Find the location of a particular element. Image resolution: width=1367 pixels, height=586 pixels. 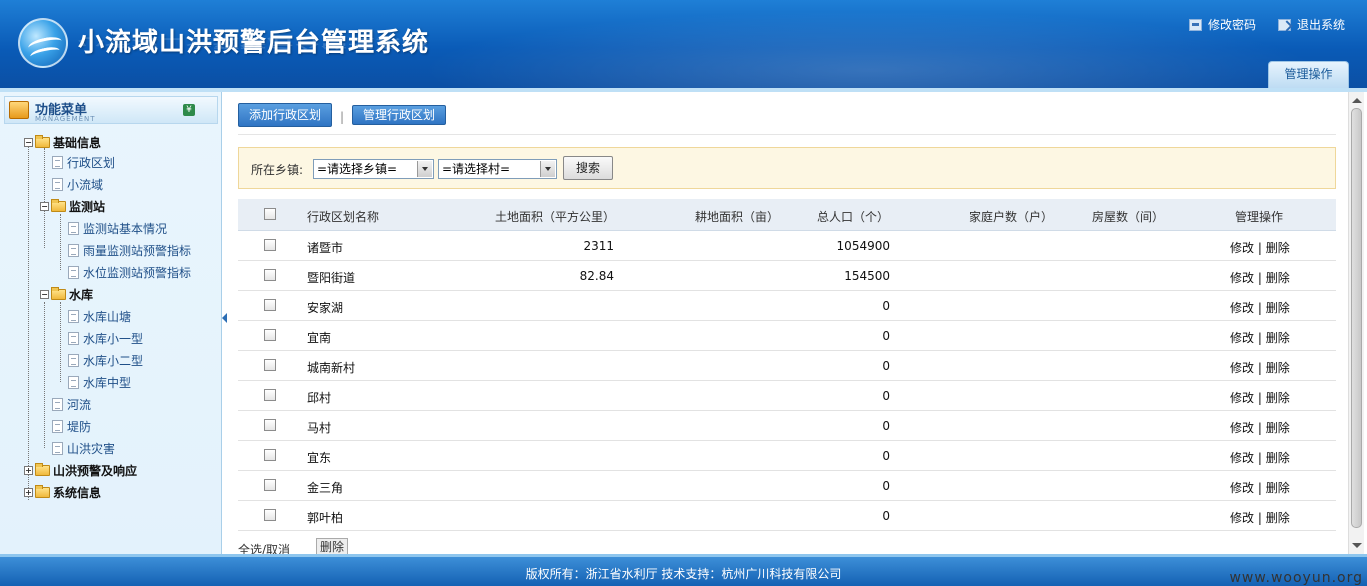

tree-item-river: 河流 is located at coordinates (71, 404).